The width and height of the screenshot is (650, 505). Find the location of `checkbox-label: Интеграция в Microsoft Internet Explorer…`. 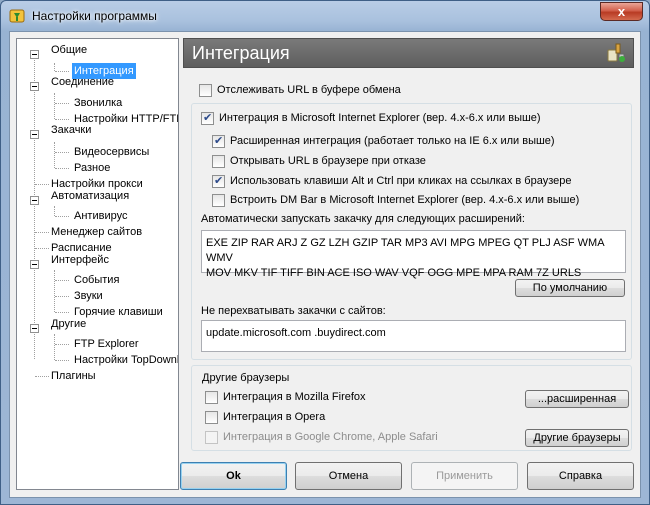

checkbox-label: Интеграция в Microsoft Internet Explorer… is located at coordinates (380, 118).